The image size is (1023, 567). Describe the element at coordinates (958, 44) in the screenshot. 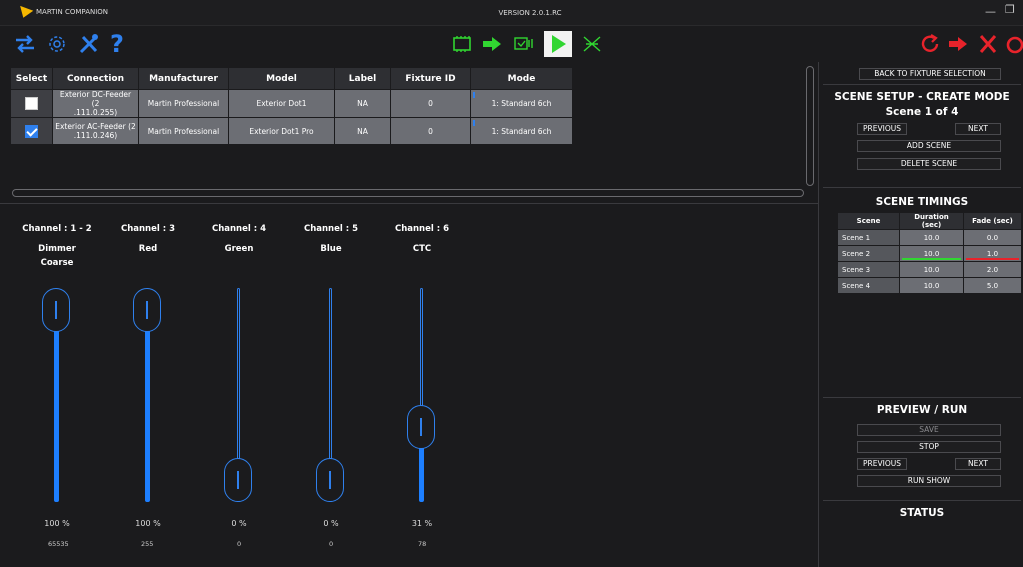

I see `arrow-right-red-icon` at that location.